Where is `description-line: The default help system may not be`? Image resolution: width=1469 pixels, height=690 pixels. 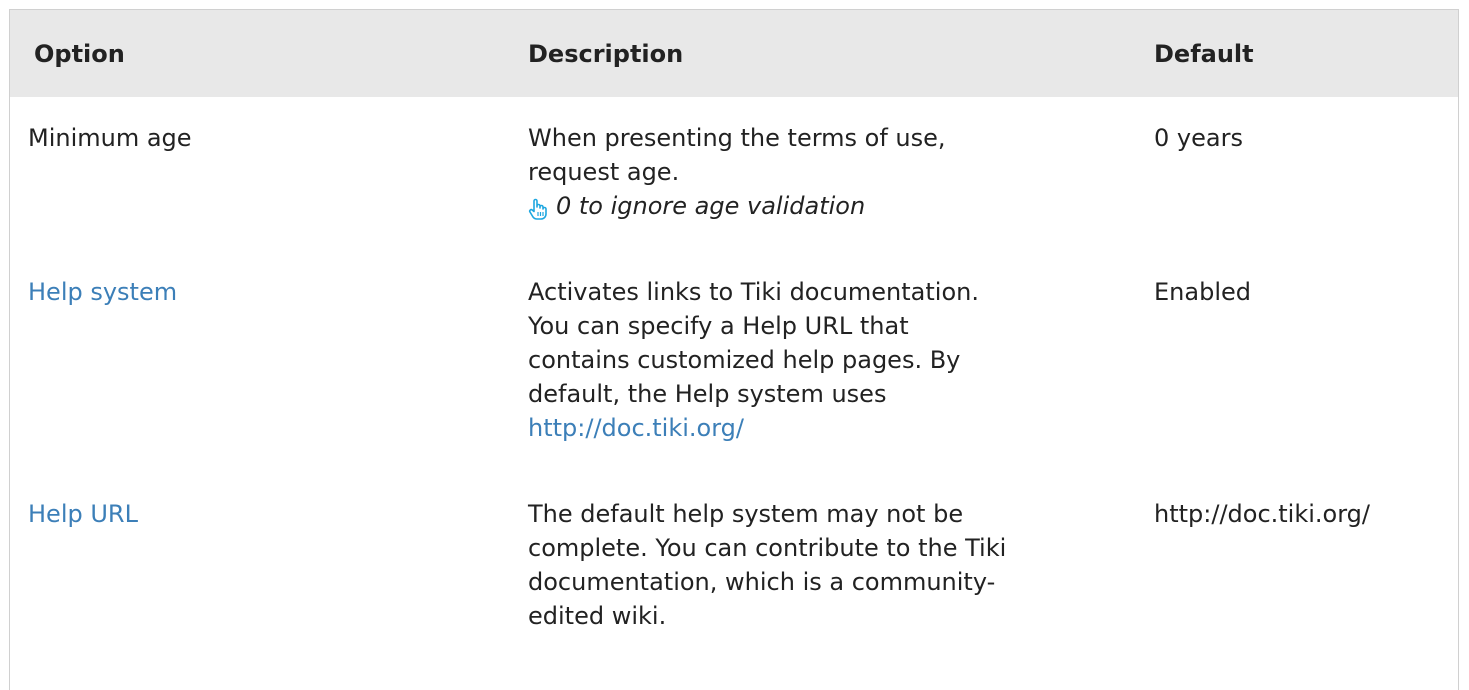 description-line: The default help system may not be is located at coordinates (746, 514).